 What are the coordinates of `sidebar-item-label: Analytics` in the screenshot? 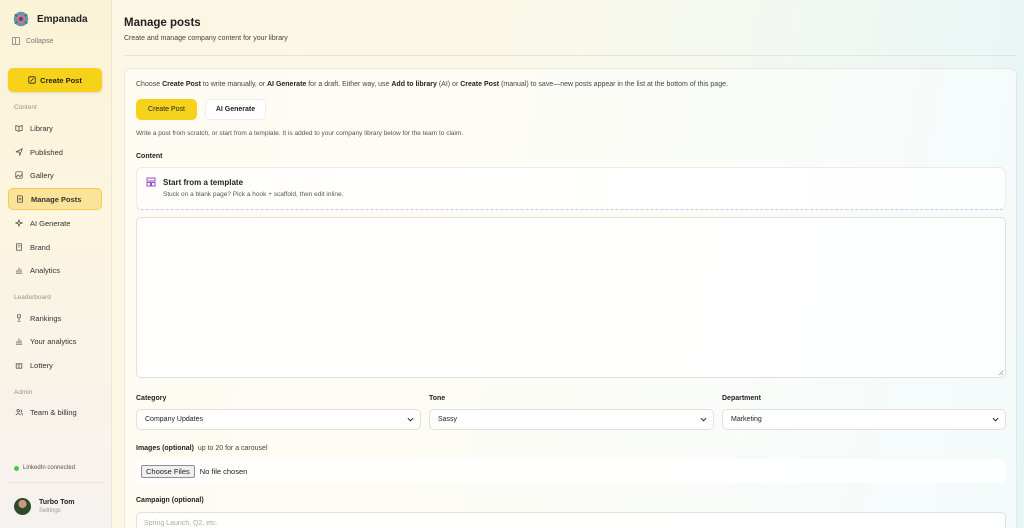 It's located at (45, 270).